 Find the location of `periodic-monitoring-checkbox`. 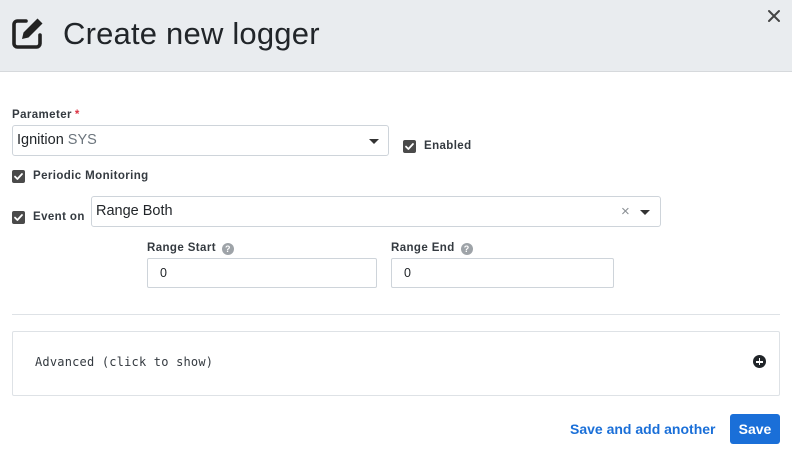

periodic-monitoring-checkbox is located at coordinates (18, 176).